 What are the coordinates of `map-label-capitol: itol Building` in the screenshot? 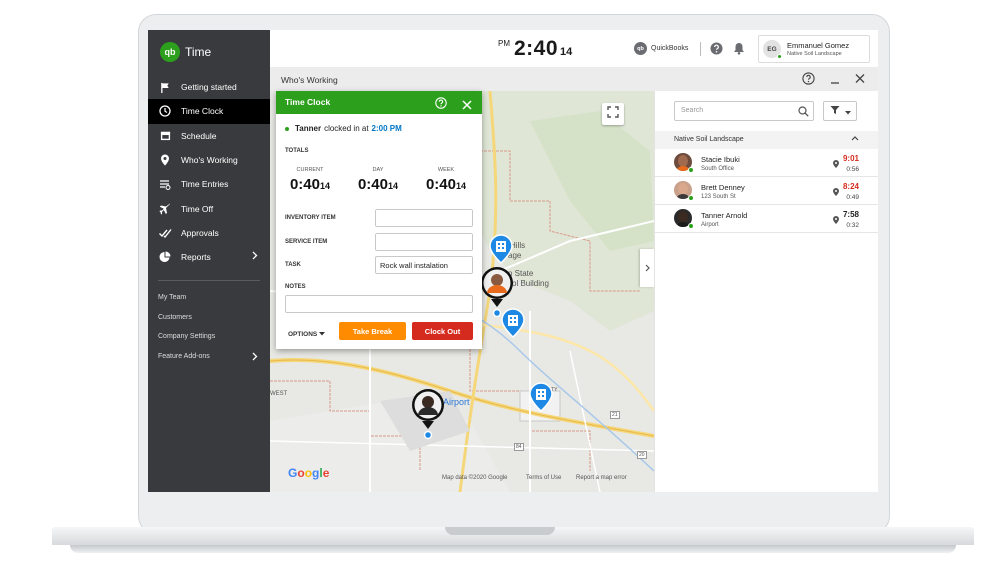 It's located at (528, 283).